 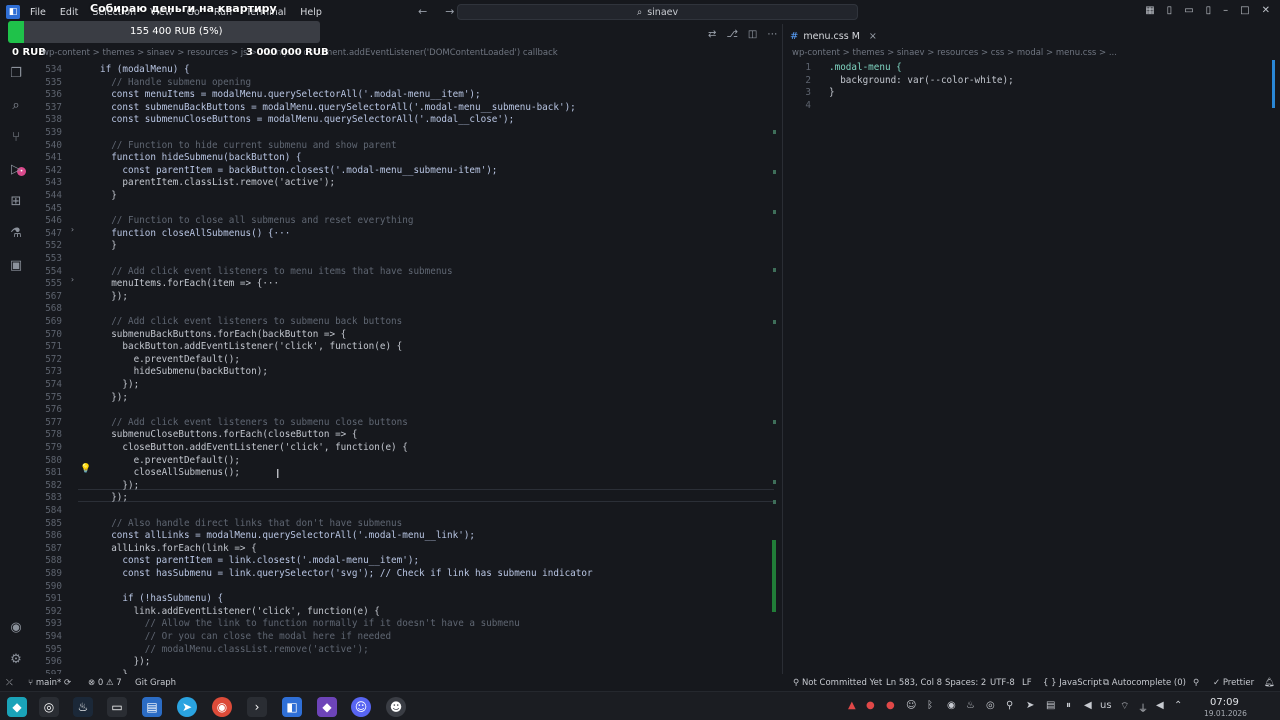 What do you see at coordinates (53, 158) in the screenshot?
I see `line-number: 541` at bounding box center [53, 158].